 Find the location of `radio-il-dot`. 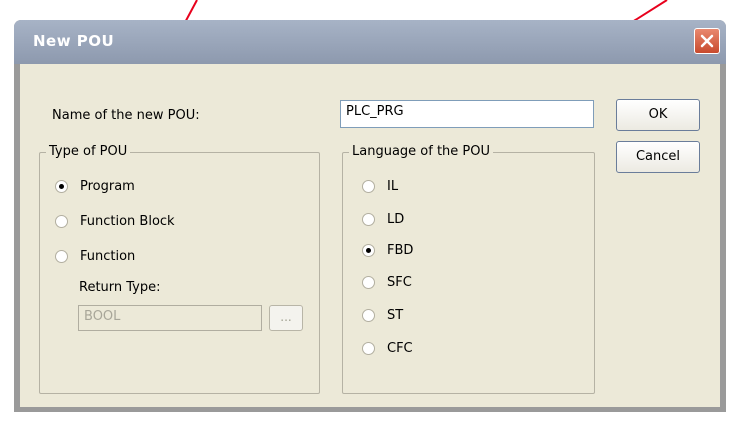

radio-il-dot is located at coordinates (368, 186).